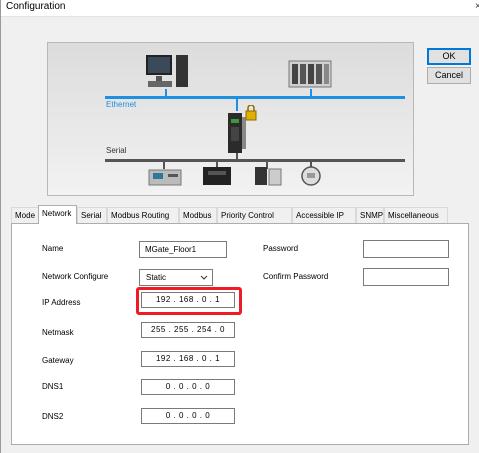  Describe the element at coordinates (53, 386) in the screenshot. I see `dns1-label: DNS1` at that location.